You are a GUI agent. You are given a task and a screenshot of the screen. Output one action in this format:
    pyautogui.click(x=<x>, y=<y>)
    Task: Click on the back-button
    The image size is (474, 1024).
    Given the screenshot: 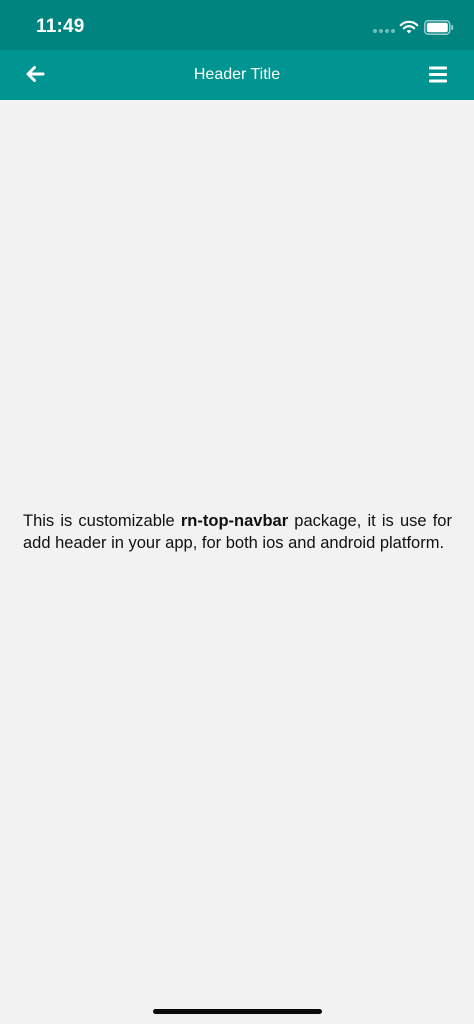 What is the action you would take?
    pyautogui.click(x=36, y=75)
    